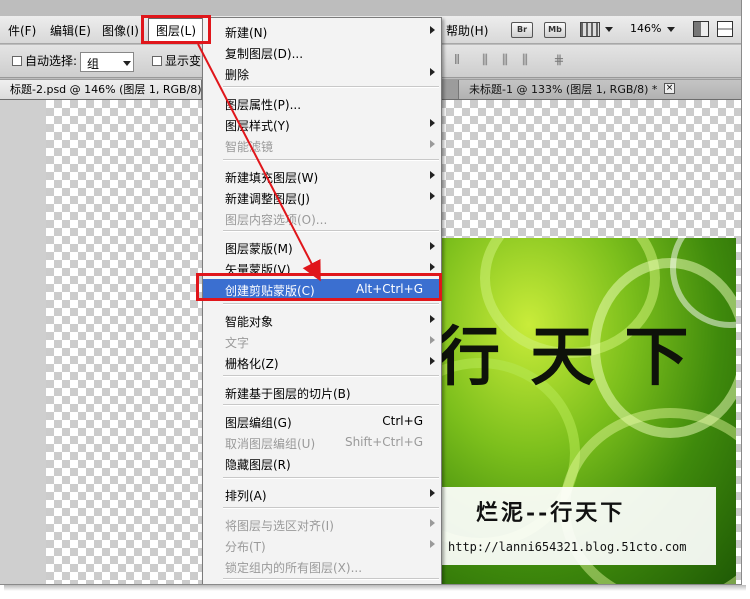  I want to click on bridge-label: Br, so click(522, 29).